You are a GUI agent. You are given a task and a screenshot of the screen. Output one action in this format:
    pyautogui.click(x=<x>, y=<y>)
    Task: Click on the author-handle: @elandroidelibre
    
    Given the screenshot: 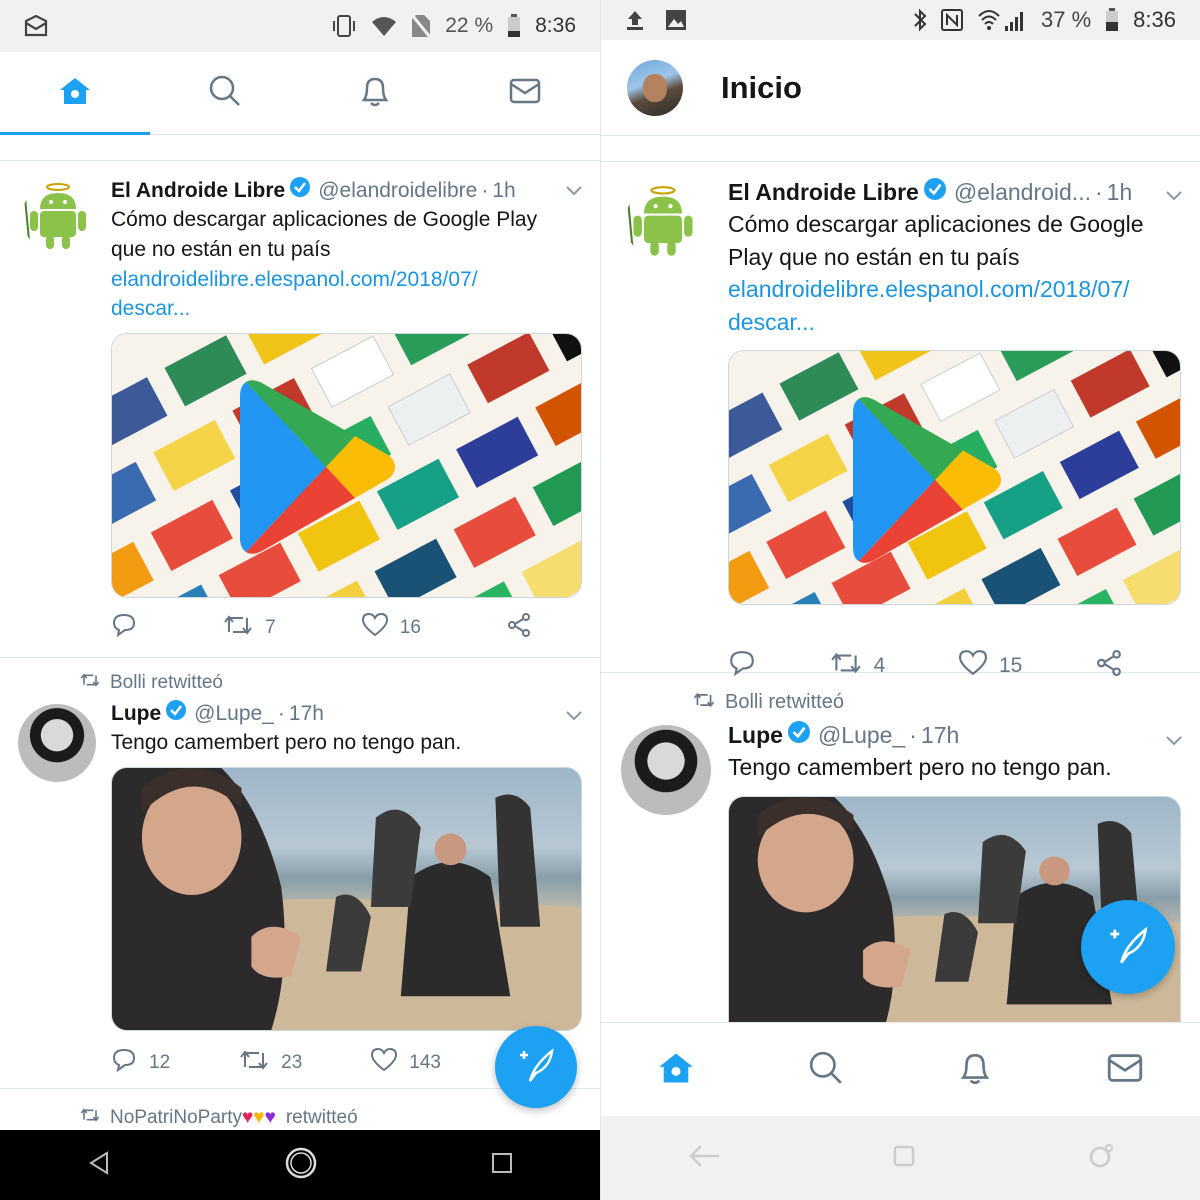 What is the action you would take?
    pyautogui.click(x=397, y=191)
    